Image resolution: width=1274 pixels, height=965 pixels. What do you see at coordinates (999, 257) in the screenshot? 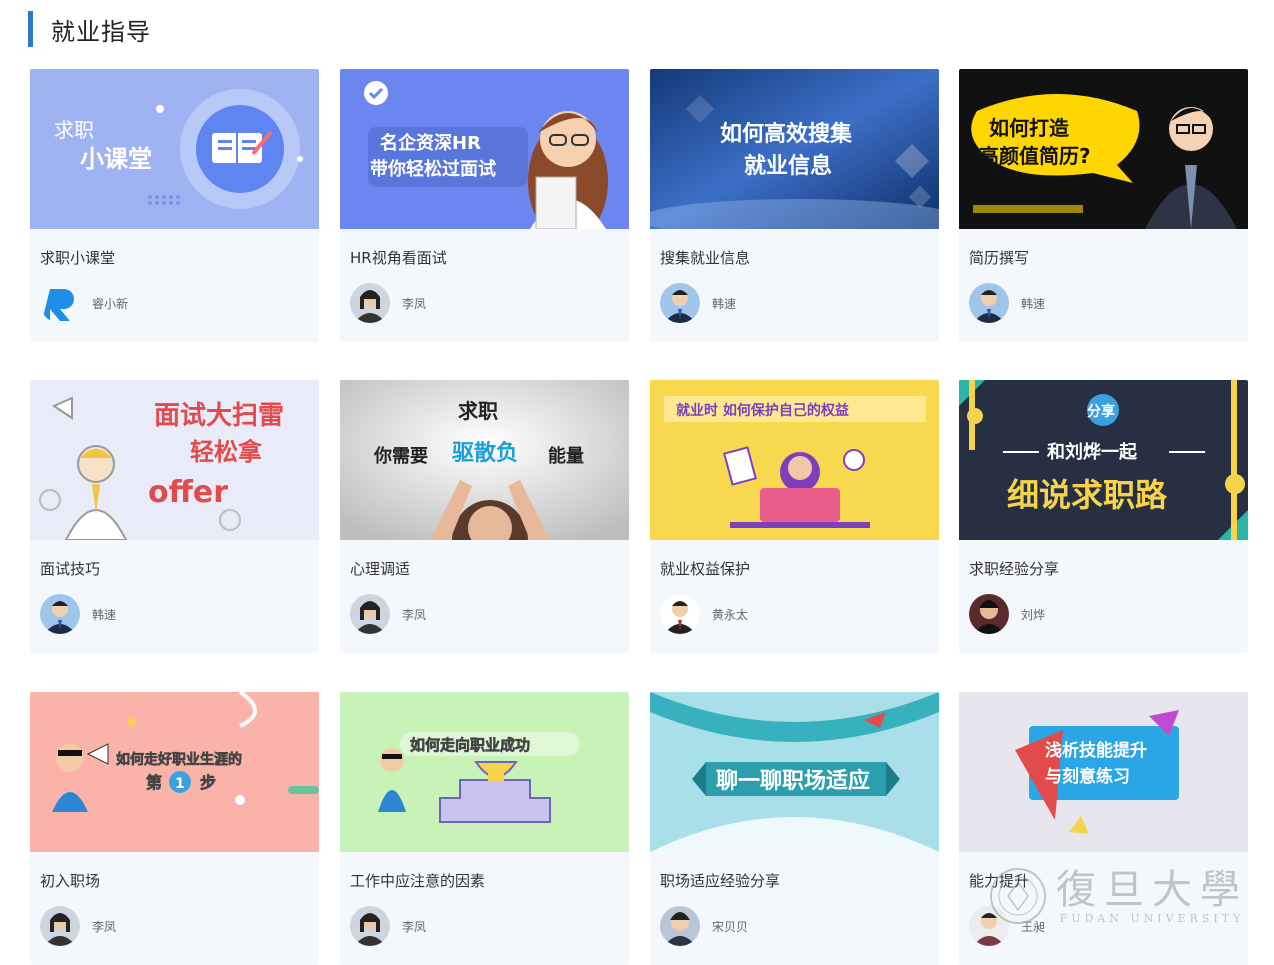
I see `course-title: 简历撰写` at bounding box center [999, 257].